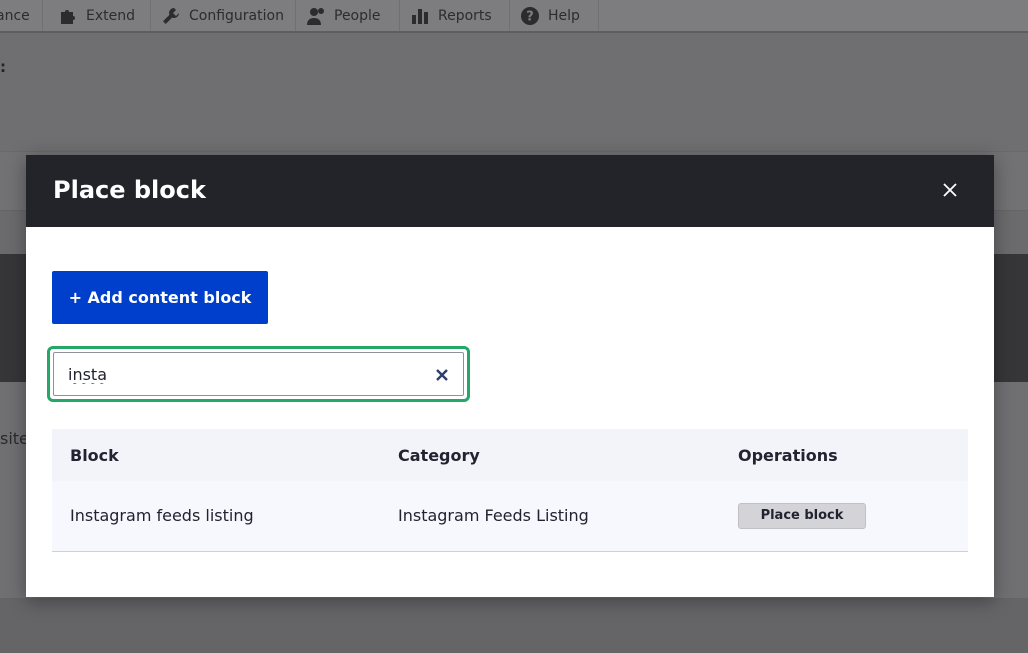  I want to click on bar-chart-icon, so click(420, 16).